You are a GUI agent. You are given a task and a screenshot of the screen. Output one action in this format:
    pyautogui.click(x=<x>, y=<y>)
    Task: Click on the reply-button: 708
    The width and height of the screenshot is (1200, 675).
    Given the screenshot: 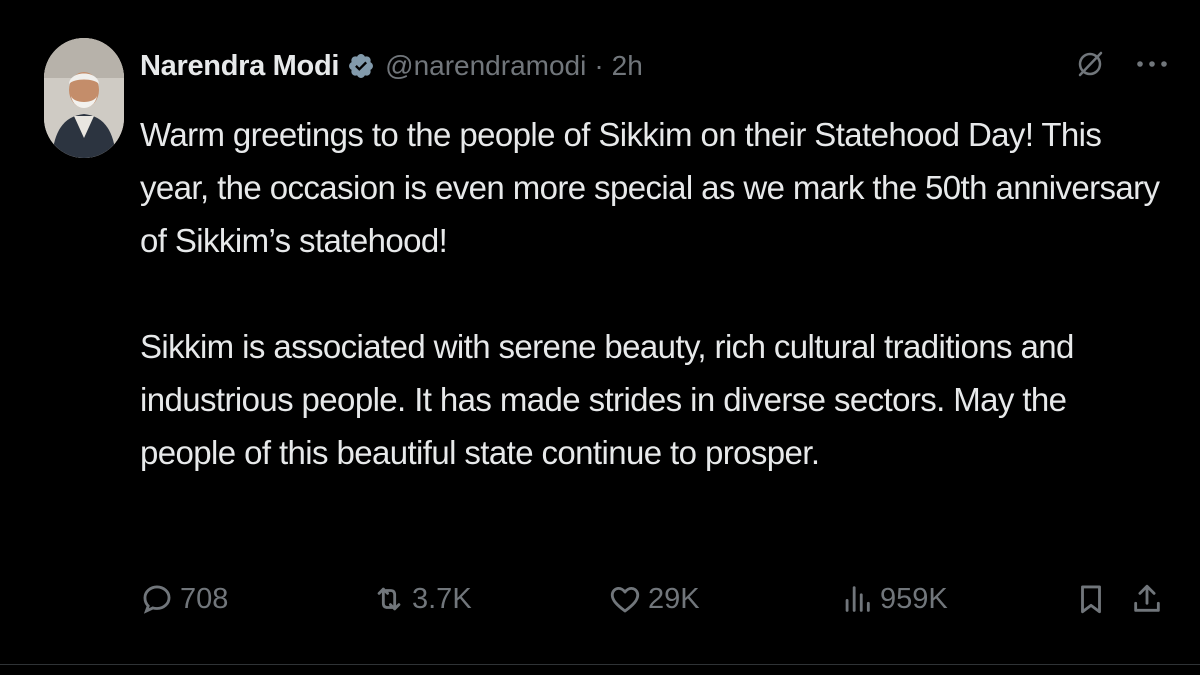 What is the action you would take?
    pyautogui.click(x=184, y=599)
    